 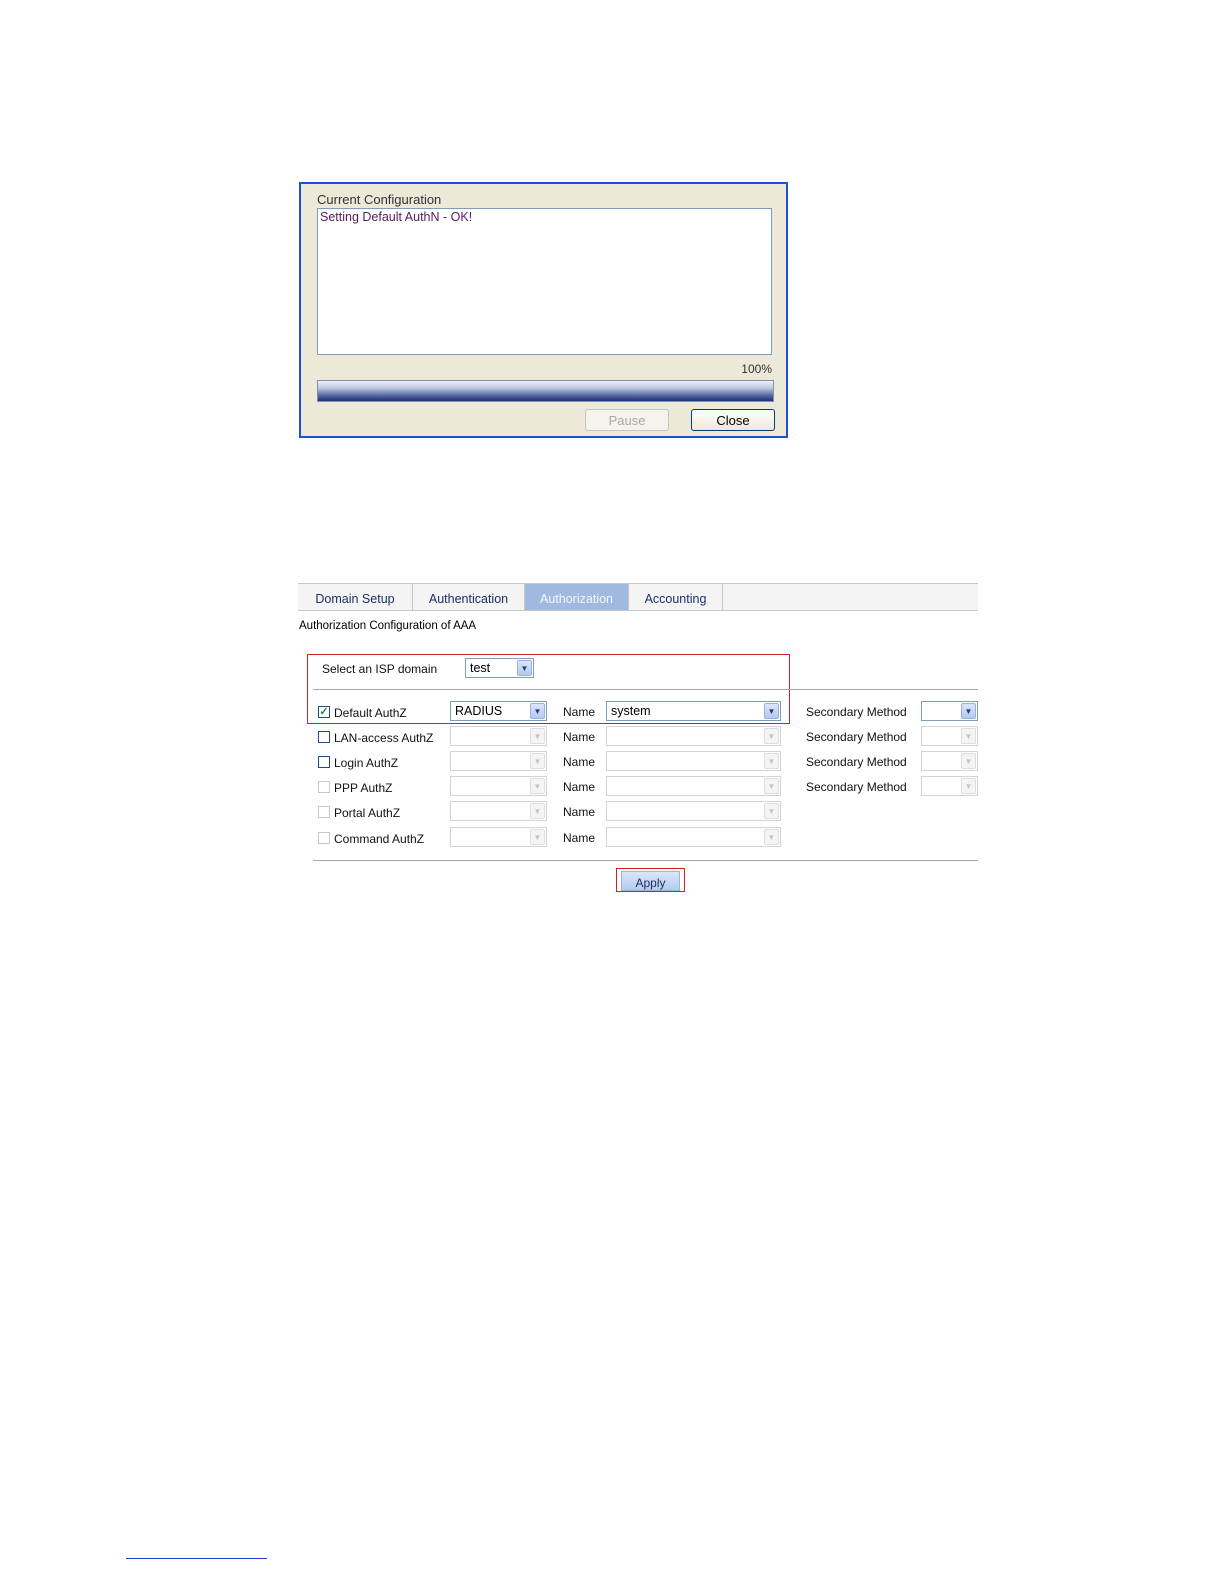 What do you see at coordinates (498, 786) in the screenshot?
I see `ppp-authz-method-select: ▼` at bounding box center [498, 786].